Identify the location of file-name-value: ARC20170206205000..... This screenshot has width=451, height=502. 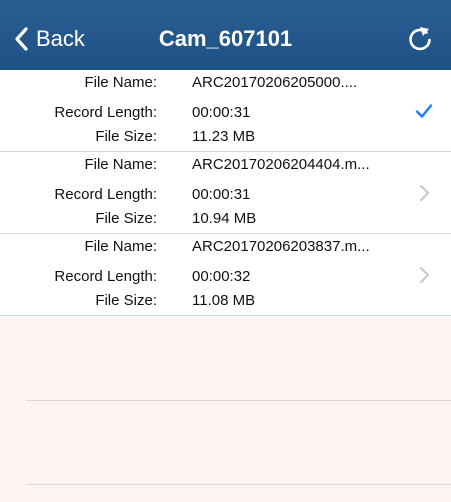
(275, 82).